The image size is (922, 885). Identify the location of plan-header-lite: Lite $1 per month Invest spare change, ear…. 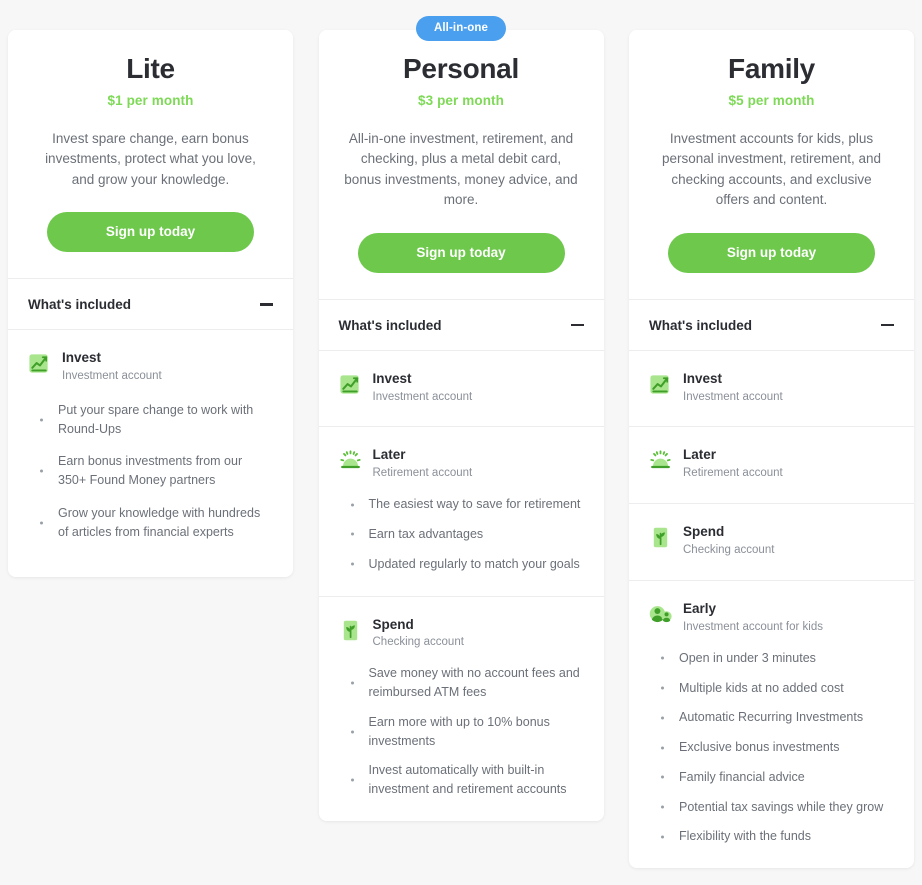
(150, 154).